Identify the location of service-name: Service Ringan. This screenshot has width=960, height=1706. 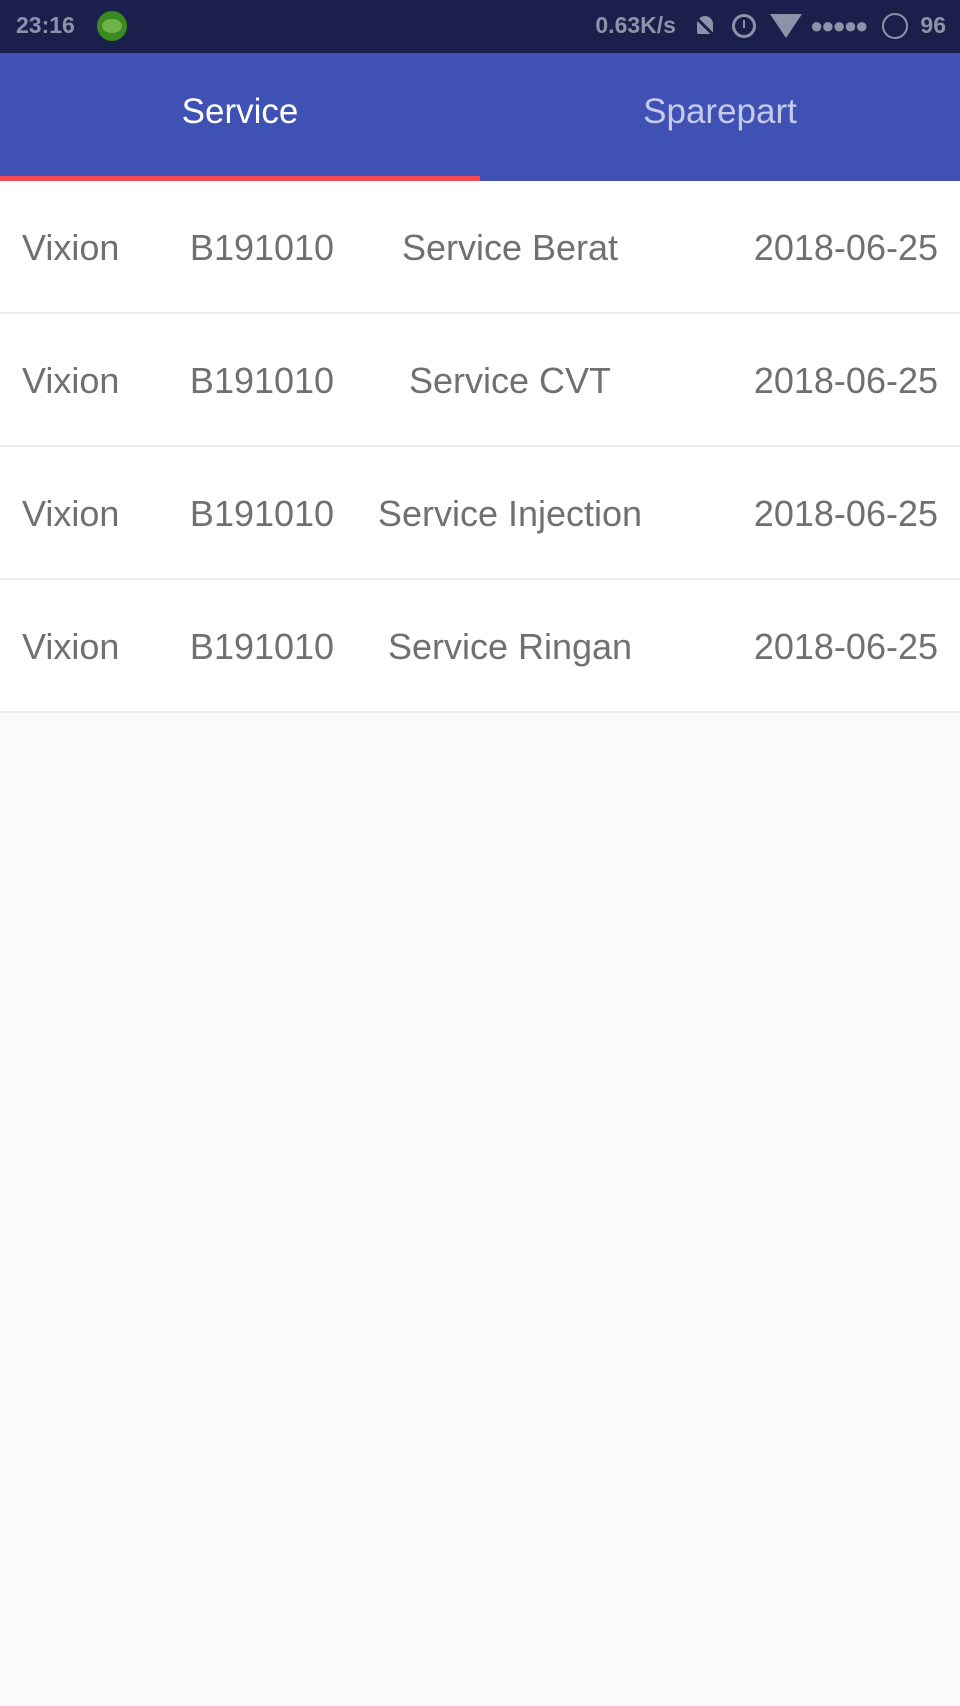
(510, 646).